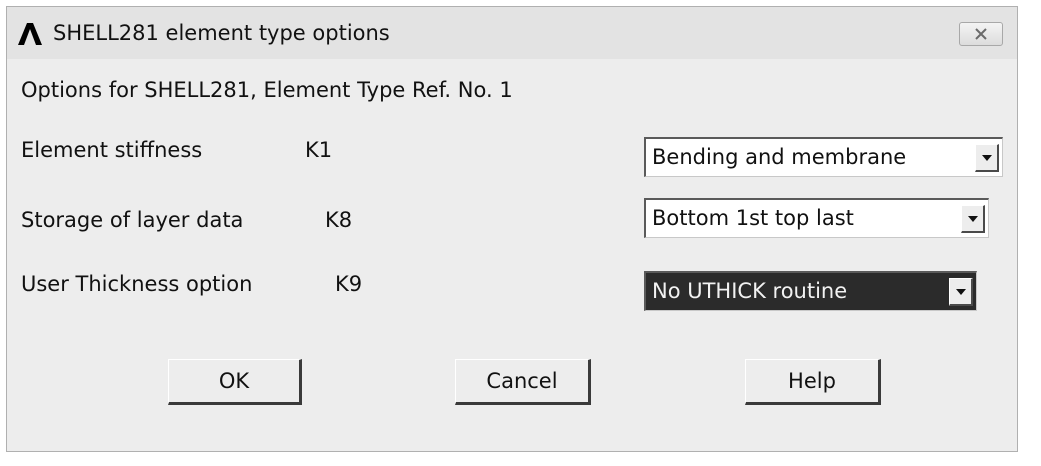  What do you see at coordinates (30, 34) in the screenshot?
I see `ansys-logo-icon` at bounding box center [30, 34].